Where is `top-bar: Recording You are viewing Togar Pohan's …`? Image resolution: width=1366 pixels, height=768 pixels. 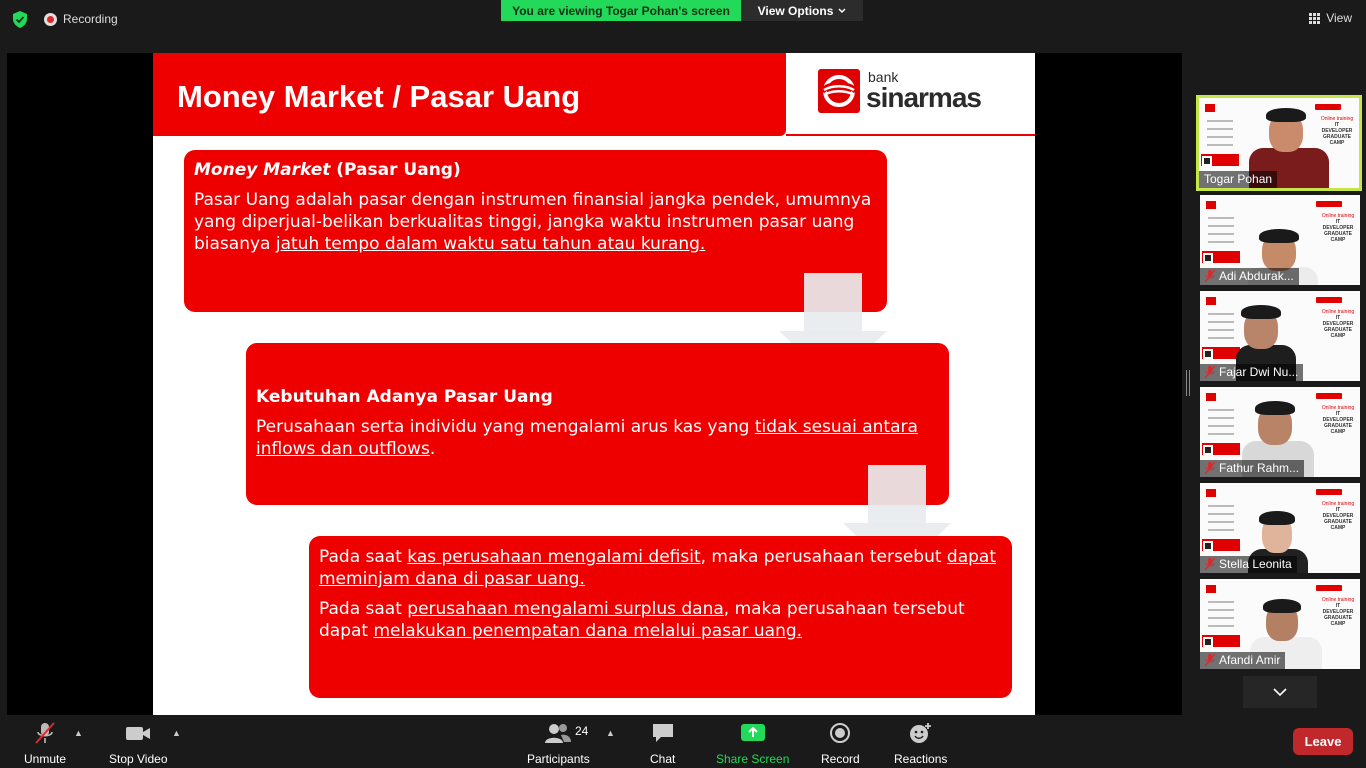 top-bar: Recording You are viewing Togar Pohan's … is located at coordinates (683, 20).